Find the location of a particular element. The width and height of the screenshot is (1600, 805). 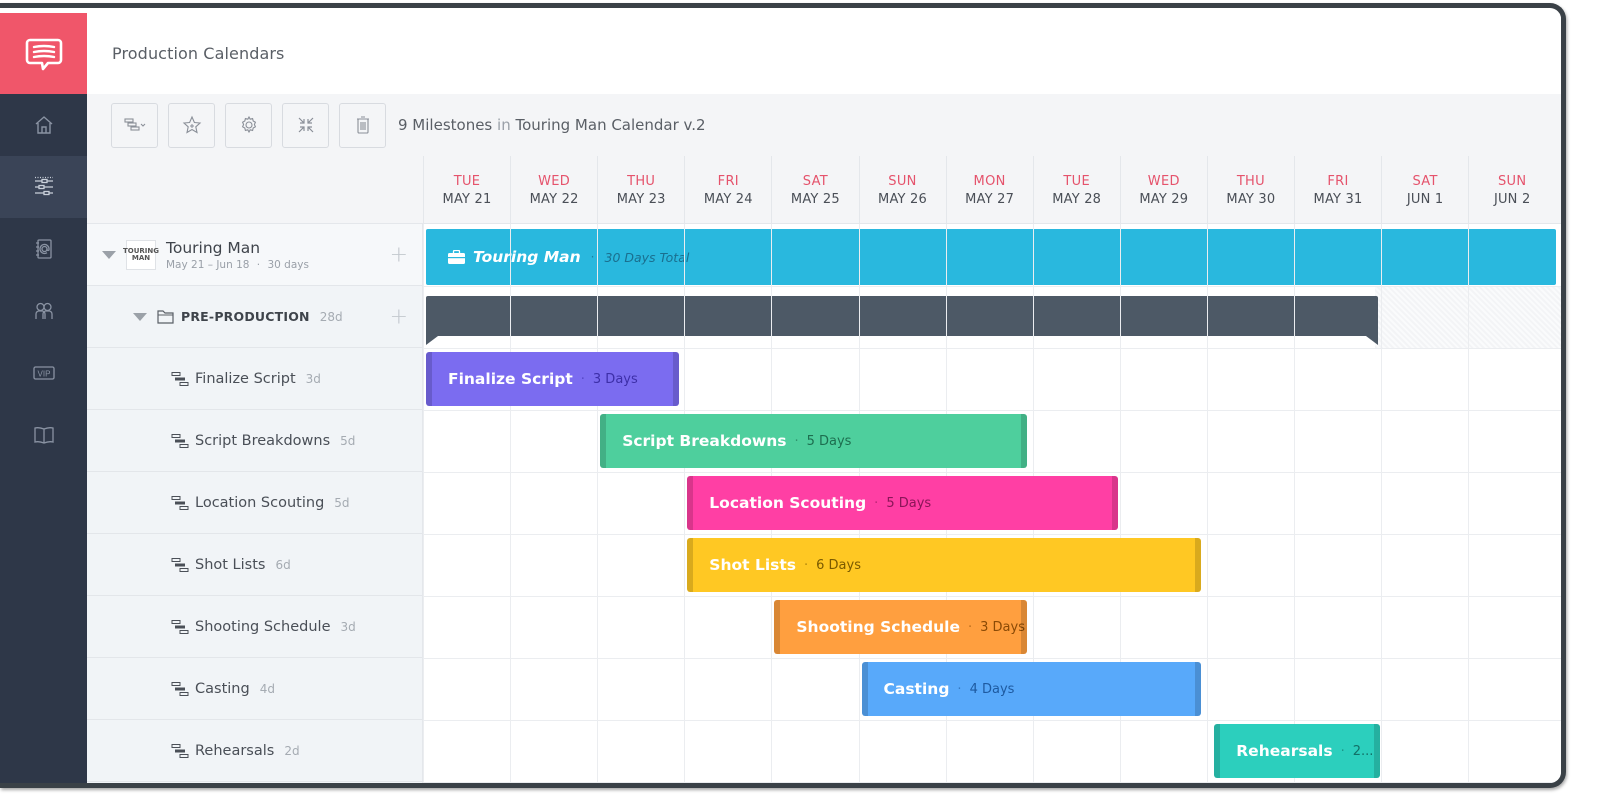

task-bar-shot-lists: Shot Lists · 6 Days is located at coordinates (944, 565).